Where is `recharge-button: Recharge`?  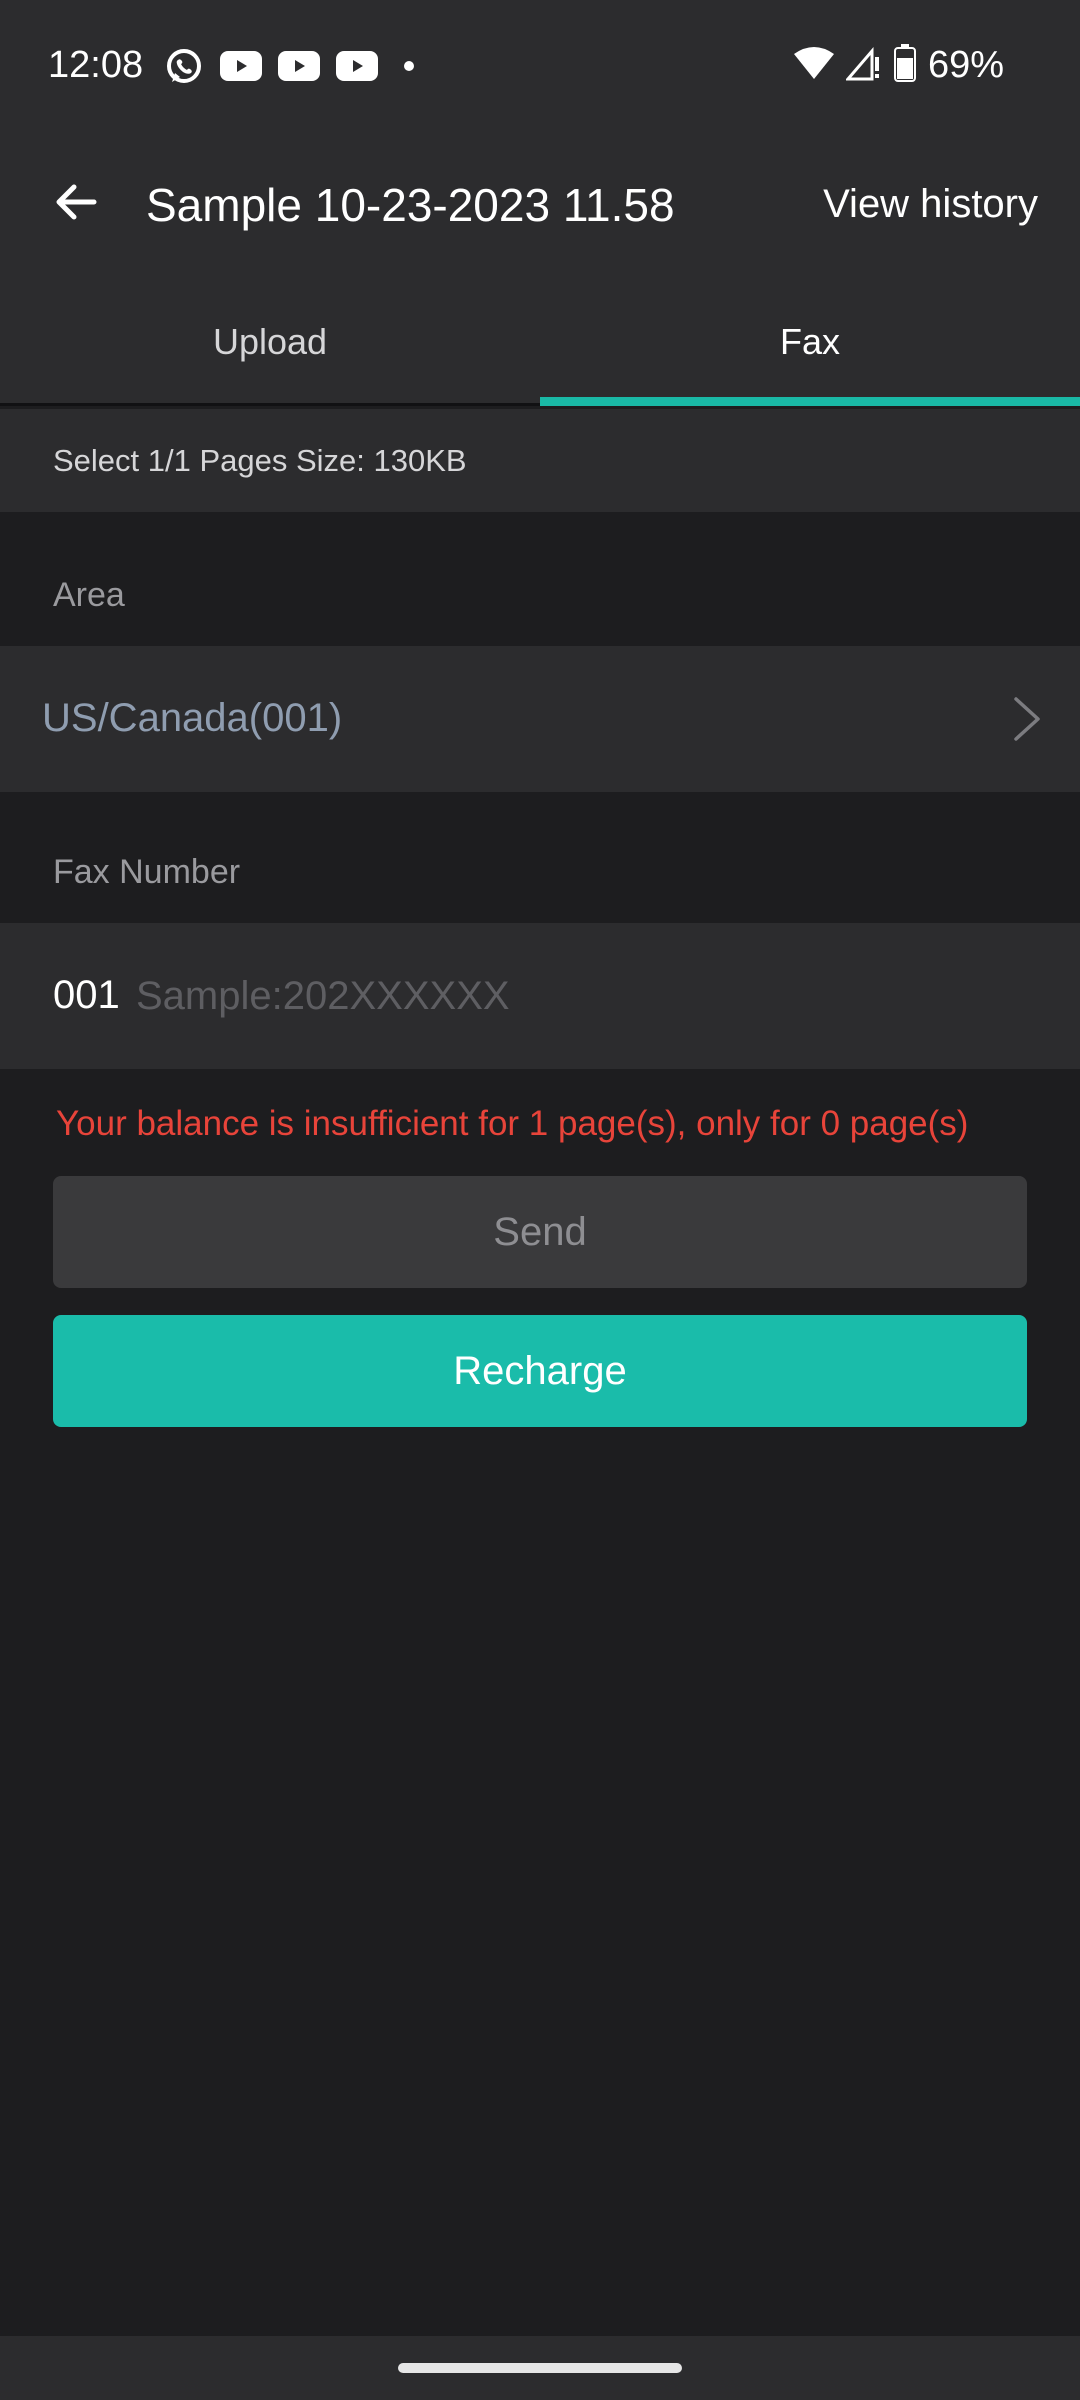
recharge-button: Recharge is located at coordinates (540, 1371).